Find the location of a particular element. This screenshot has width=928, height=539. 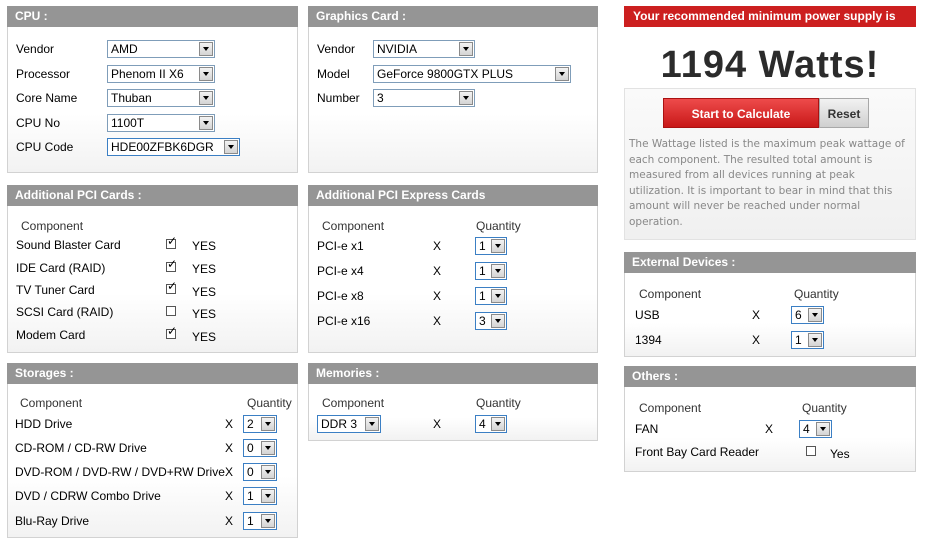

cpu-processor-label: Processor is located at coordinates (43, 74).